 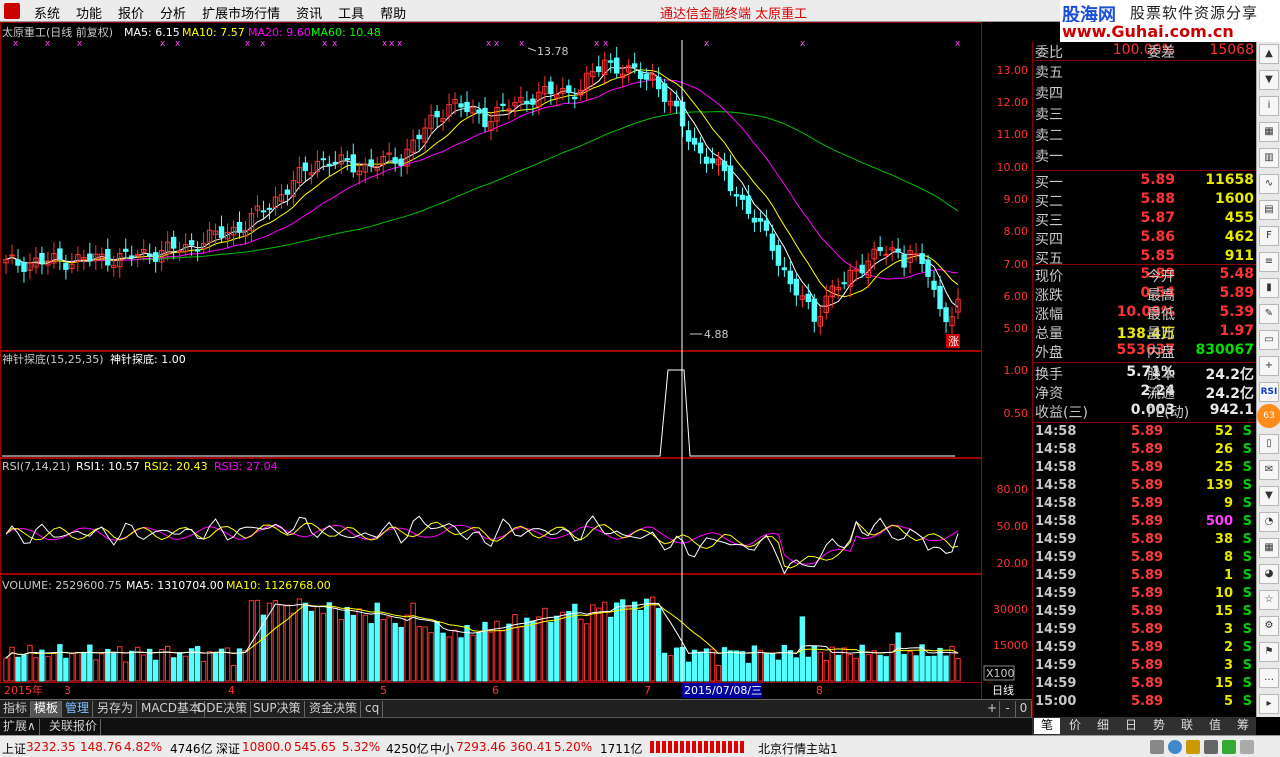 I want to click on quote-tab: 笔, so click(x=1047, y=726).